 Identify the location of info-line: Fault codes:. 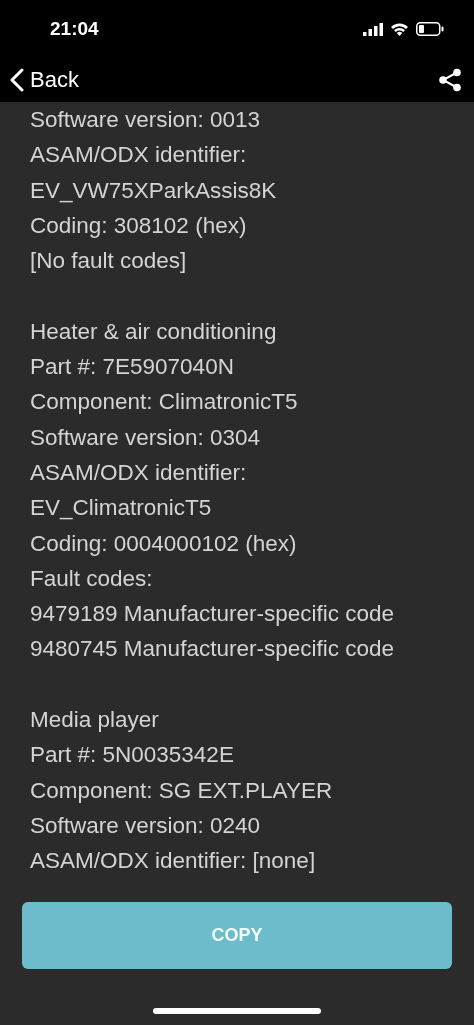
(92, 578).